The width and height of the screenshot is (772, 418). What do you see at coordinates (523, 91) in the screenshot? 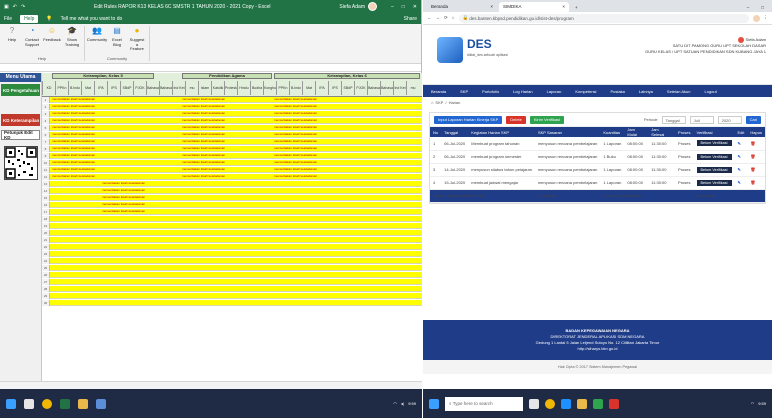
I see `nav-item: Log Harian` at bounding box center [523, 91].